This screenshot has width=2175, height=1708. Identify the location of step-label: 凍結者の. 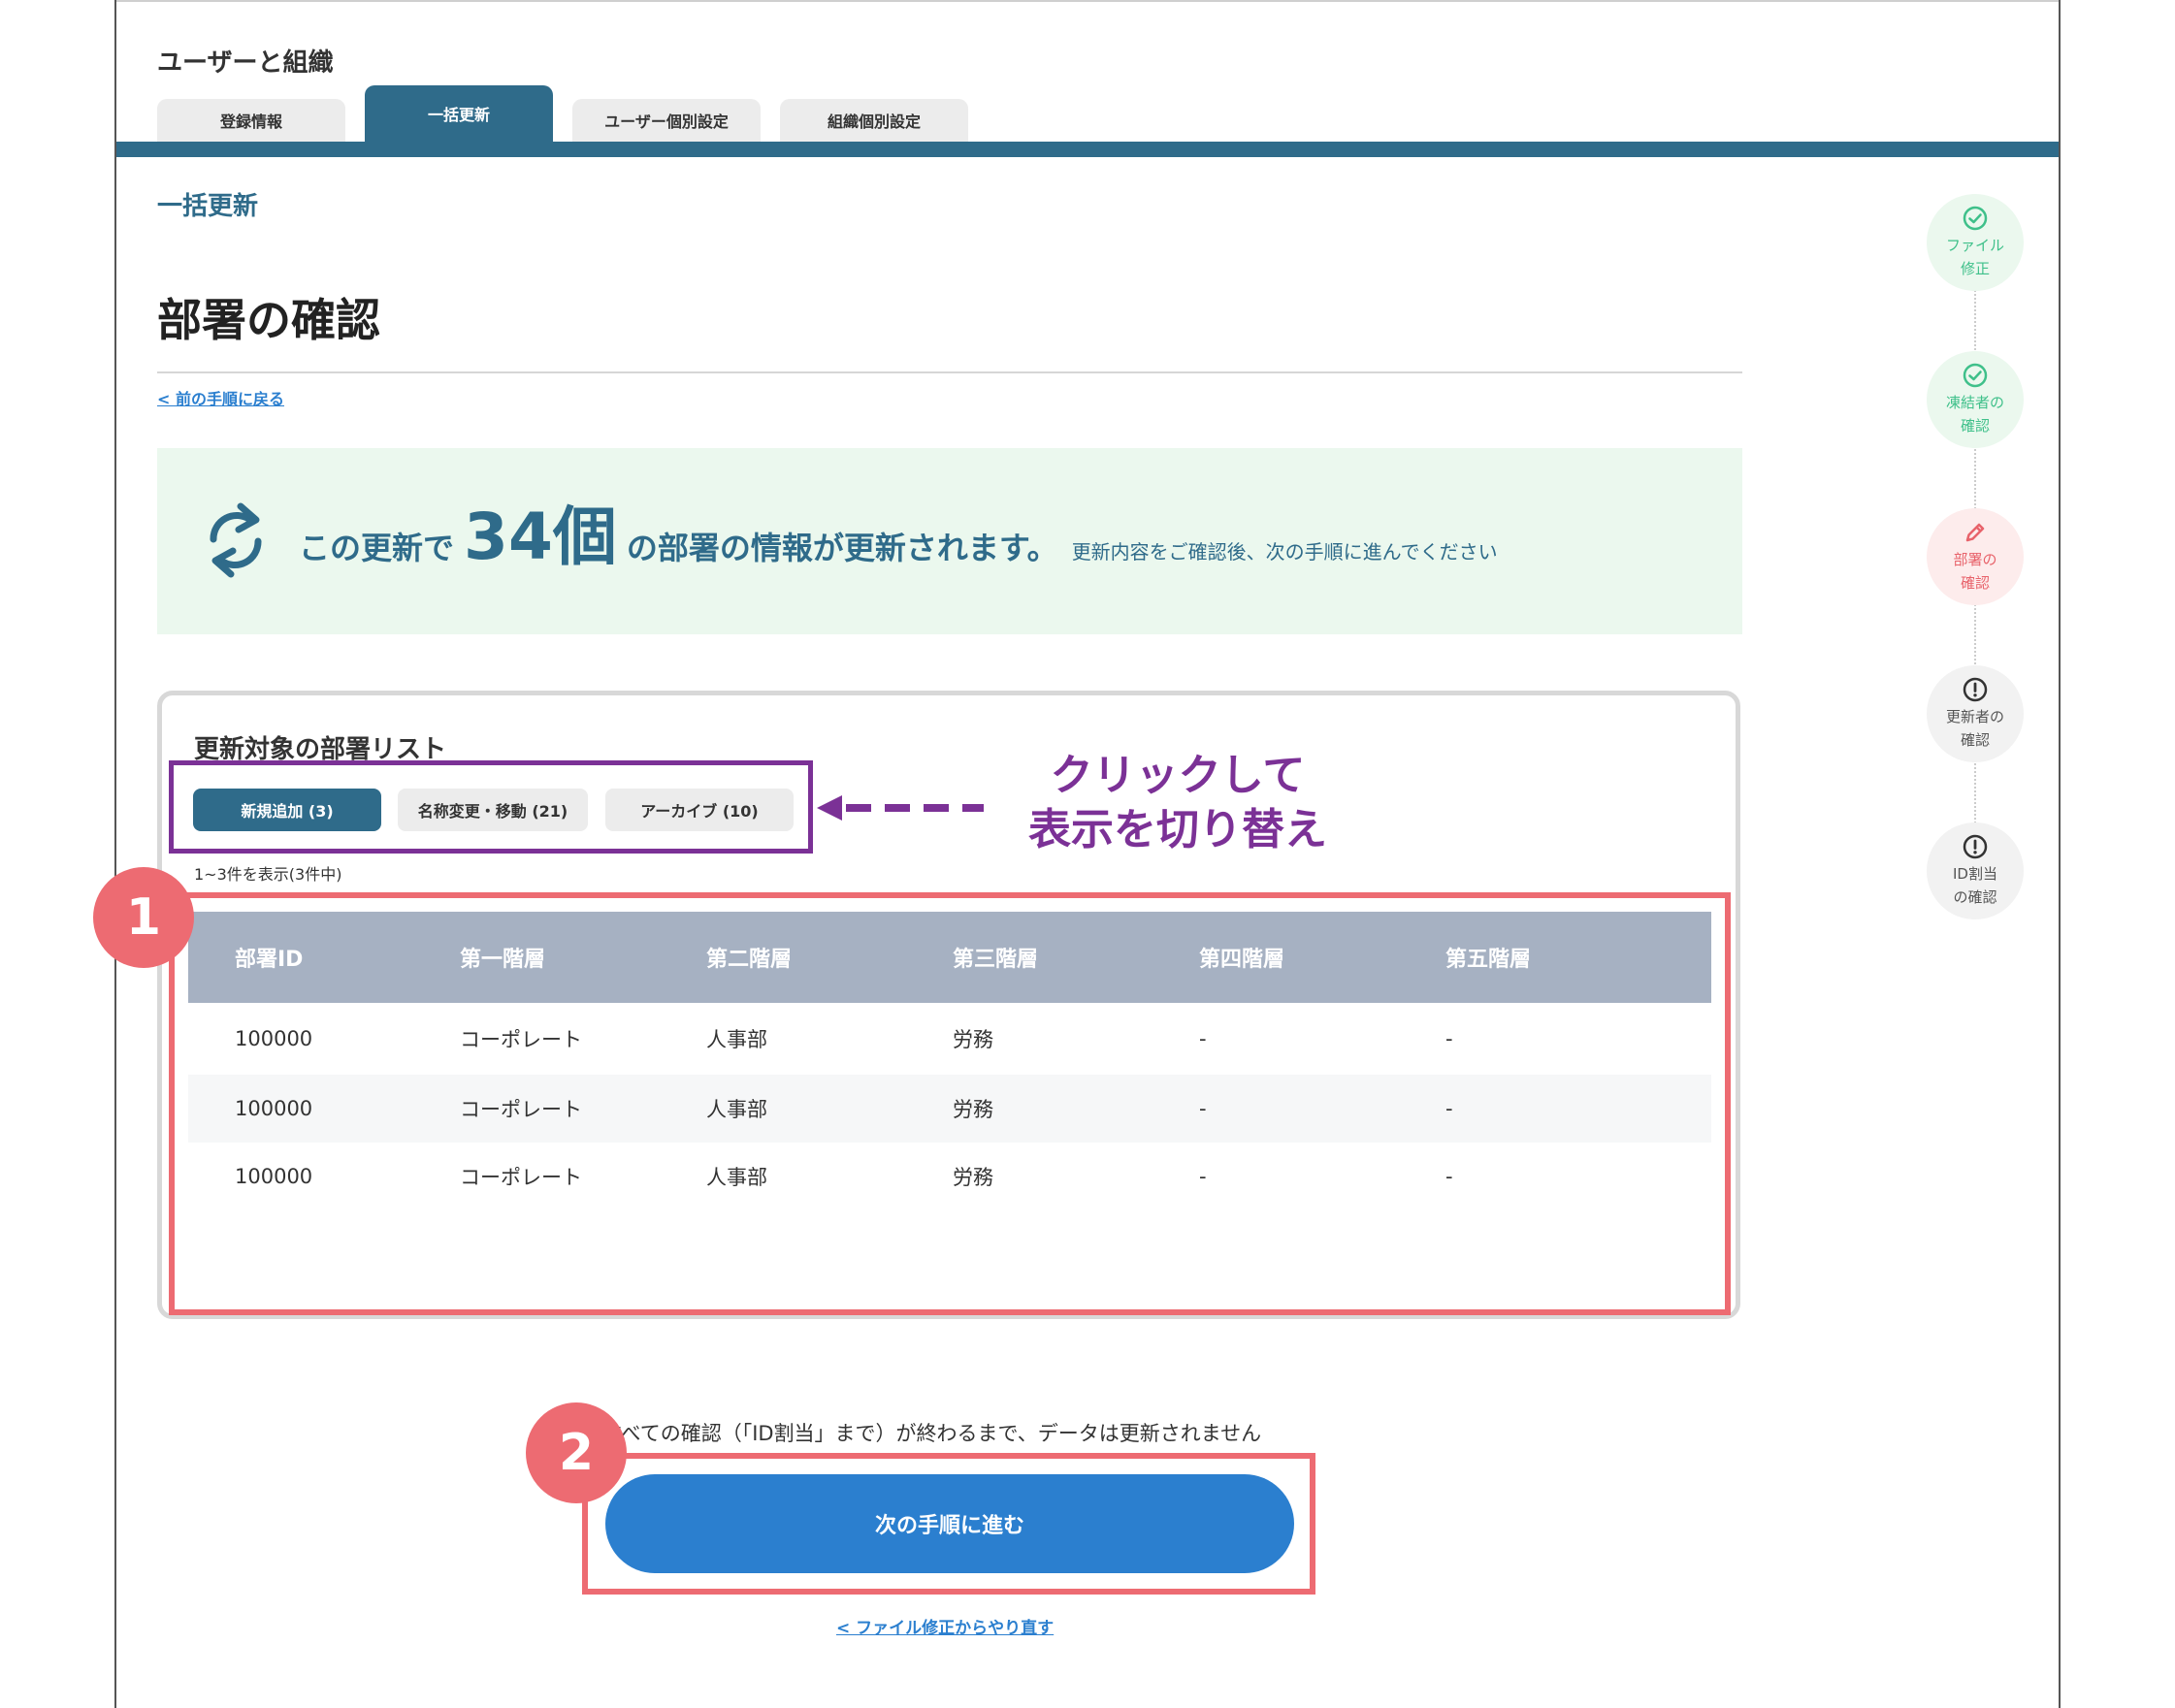
(1975, 403).